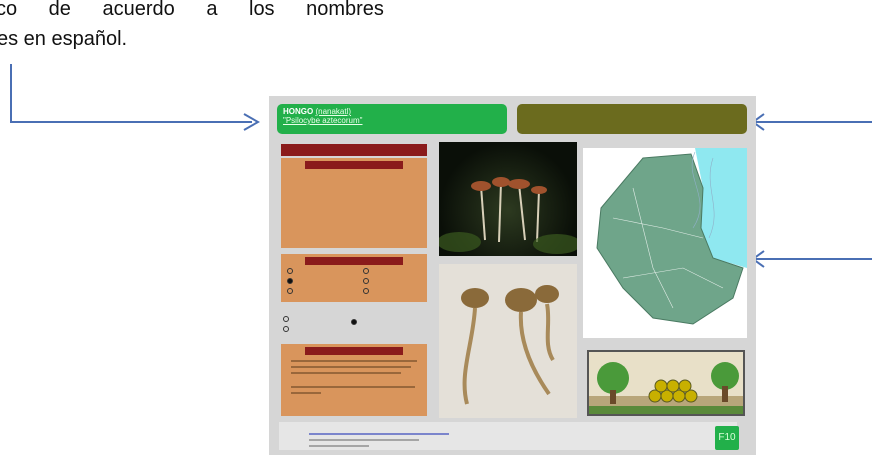  What do you see at coordinates (727, 438) in the screenshot?
I see `page-badge: F10` at bounding box center [727, 438].